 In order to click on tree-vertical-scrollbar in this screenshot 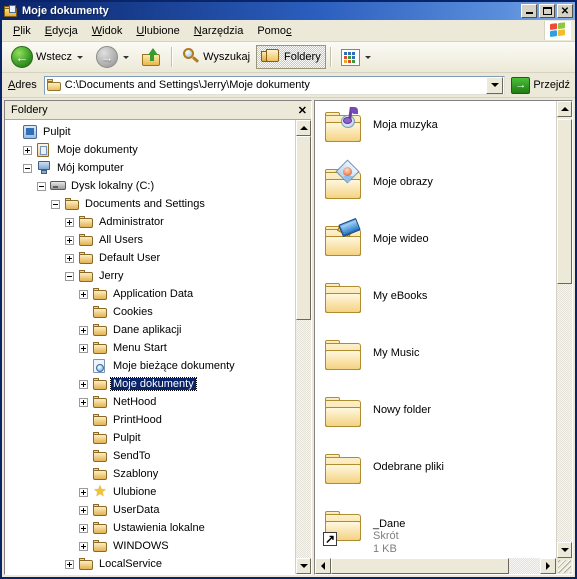, I will do `click(303, 347)`.